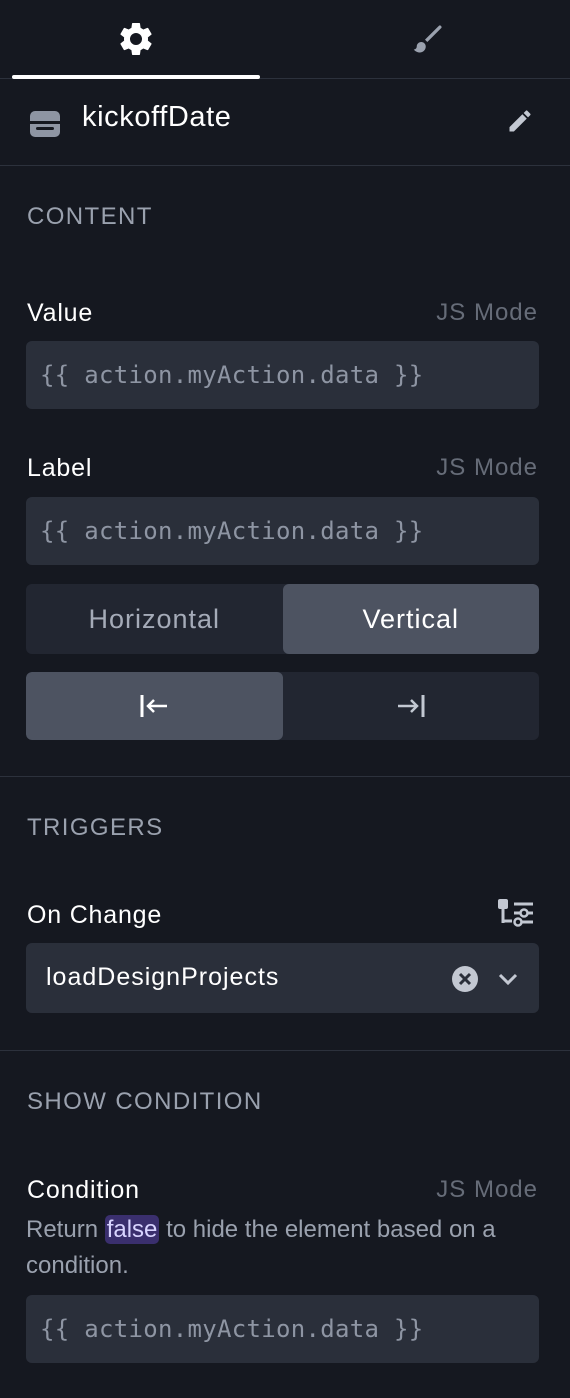  Describe the element at coordinates (465, 979) in the screenshot. I see `clear-icon` at that location.